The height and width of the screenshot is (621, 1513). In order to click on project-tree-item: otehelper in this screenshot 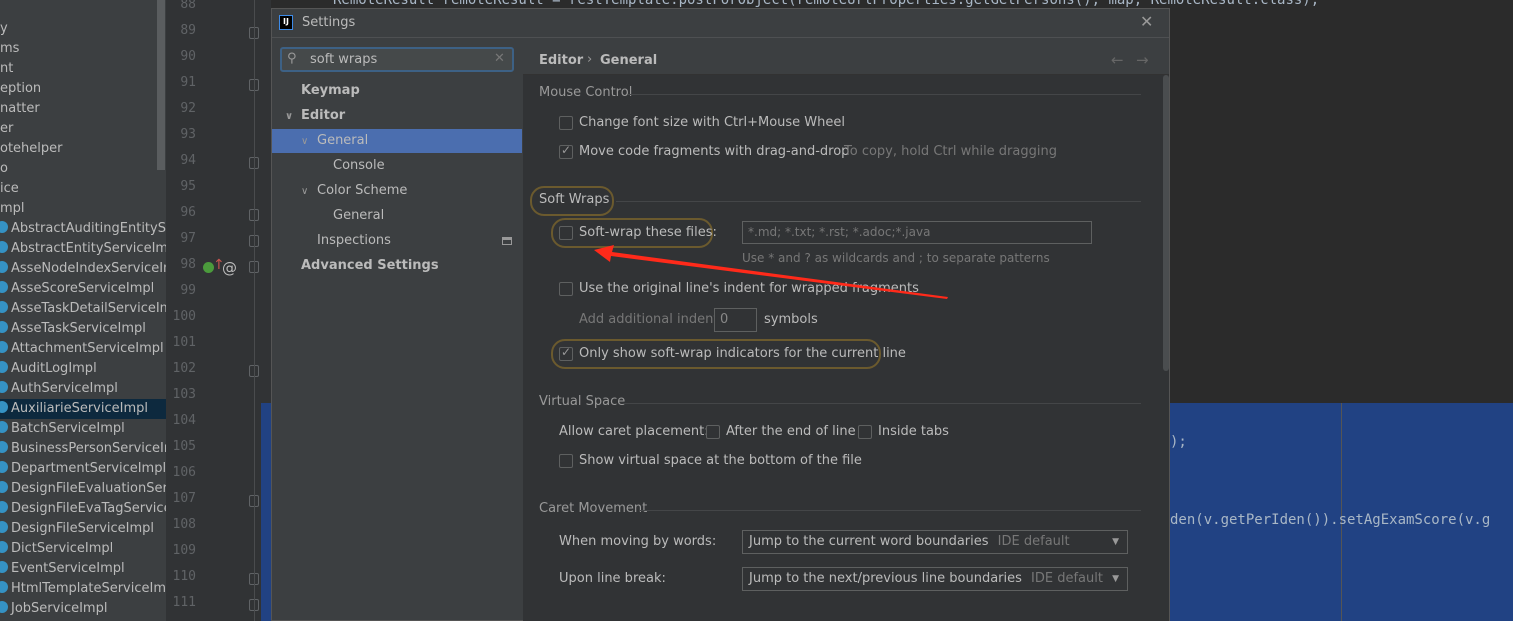, I will do `click(83, 149)`.